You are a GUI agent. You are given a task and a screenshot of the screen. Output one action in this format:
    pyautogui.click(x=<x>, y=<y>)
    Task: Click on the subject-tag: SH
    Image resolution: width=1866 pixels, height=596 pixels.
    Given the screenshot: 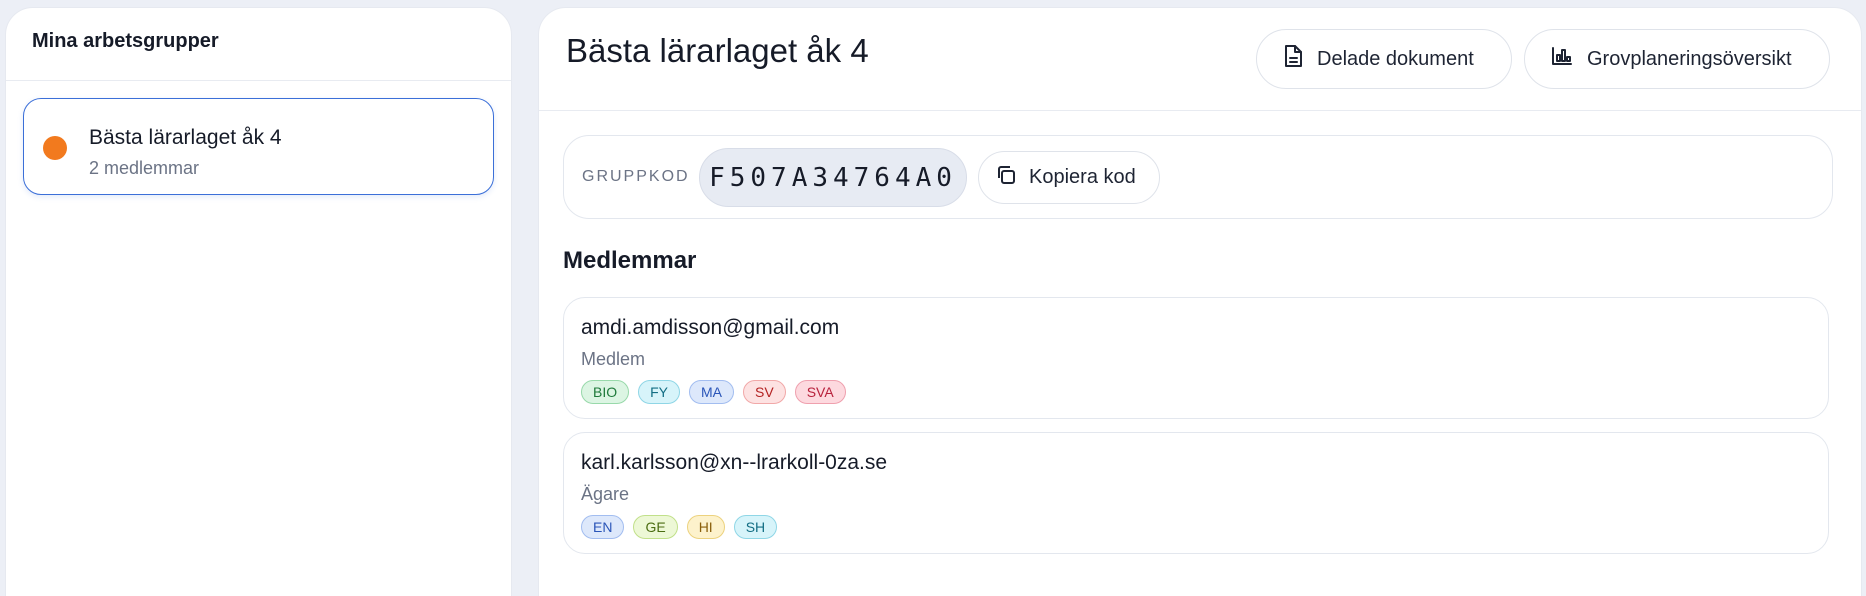 What is the action you would take?
    pyautogui.click(x=755, y=527)
    